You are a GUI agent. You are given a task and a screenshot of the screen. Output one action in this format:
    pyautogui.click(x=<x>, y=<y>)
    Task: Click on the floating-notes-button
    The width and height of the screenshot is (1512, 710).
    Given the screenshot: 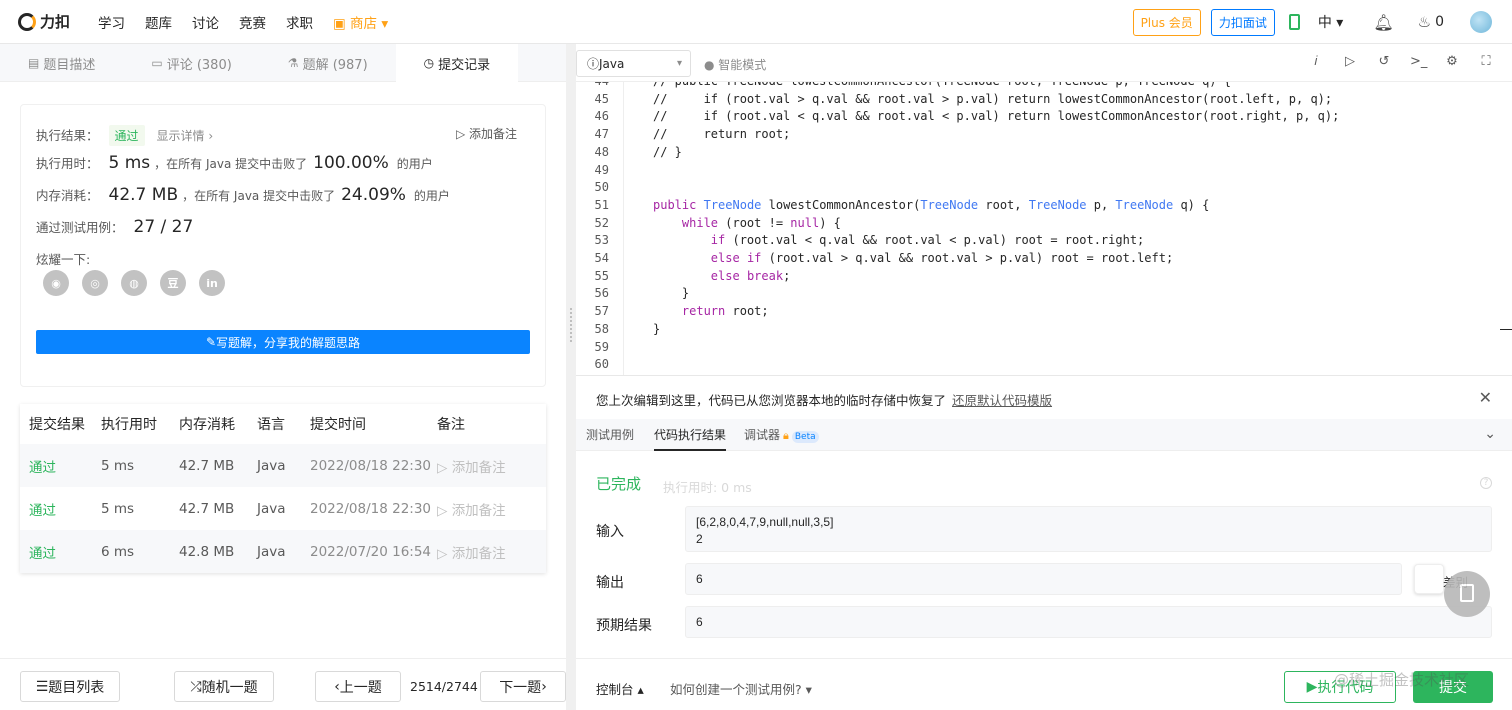 What is the action you would take?
    pyautogui.click(x=1467, y=594)
    